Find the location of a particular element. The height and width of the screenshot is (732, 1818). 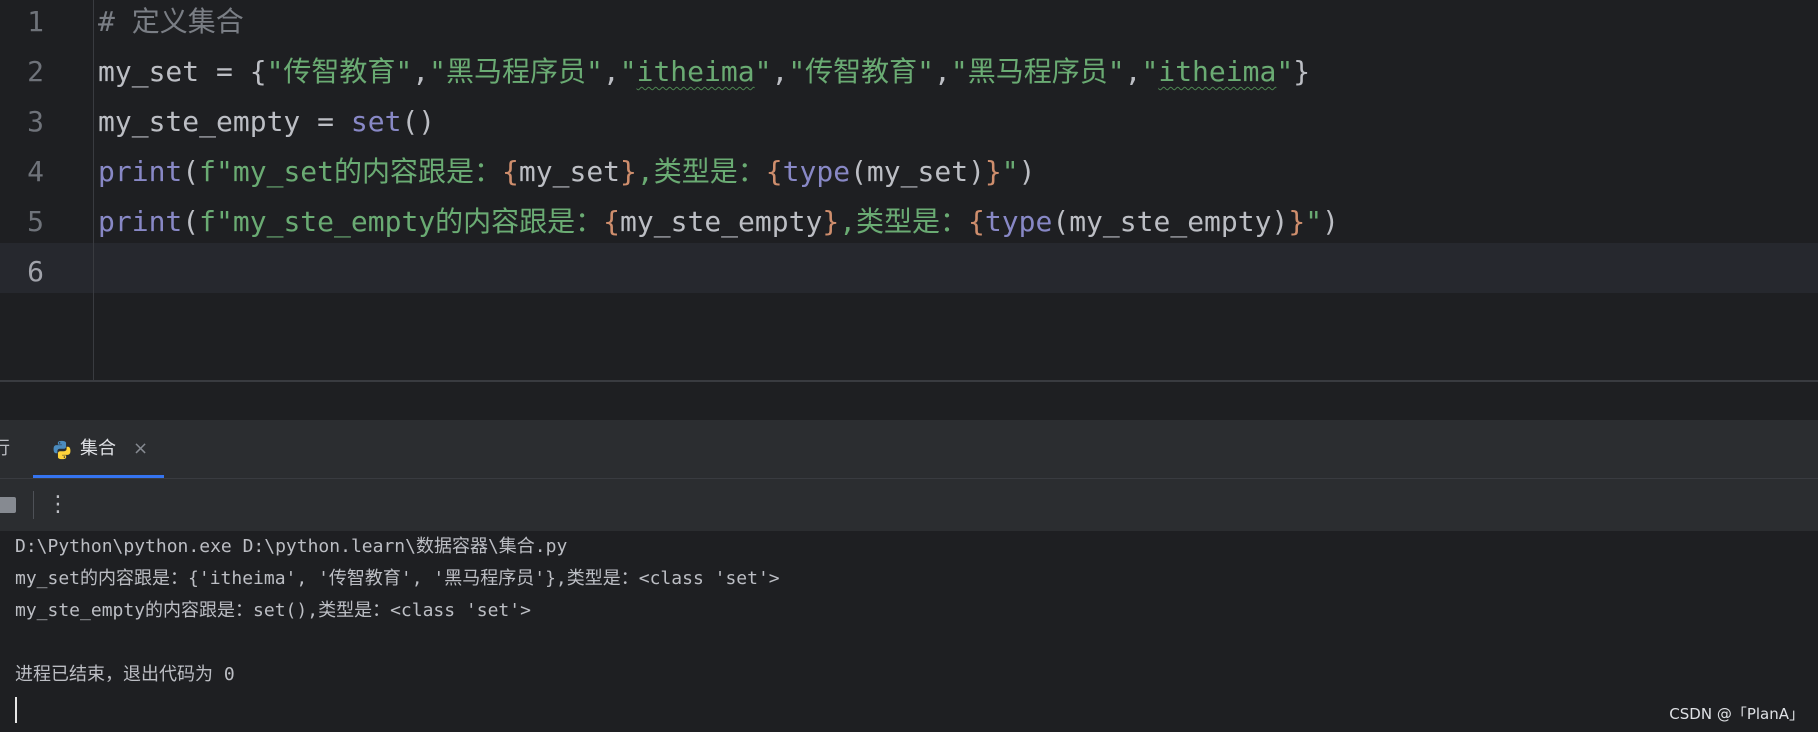

code-token: set is located at coordinates (376, 121).